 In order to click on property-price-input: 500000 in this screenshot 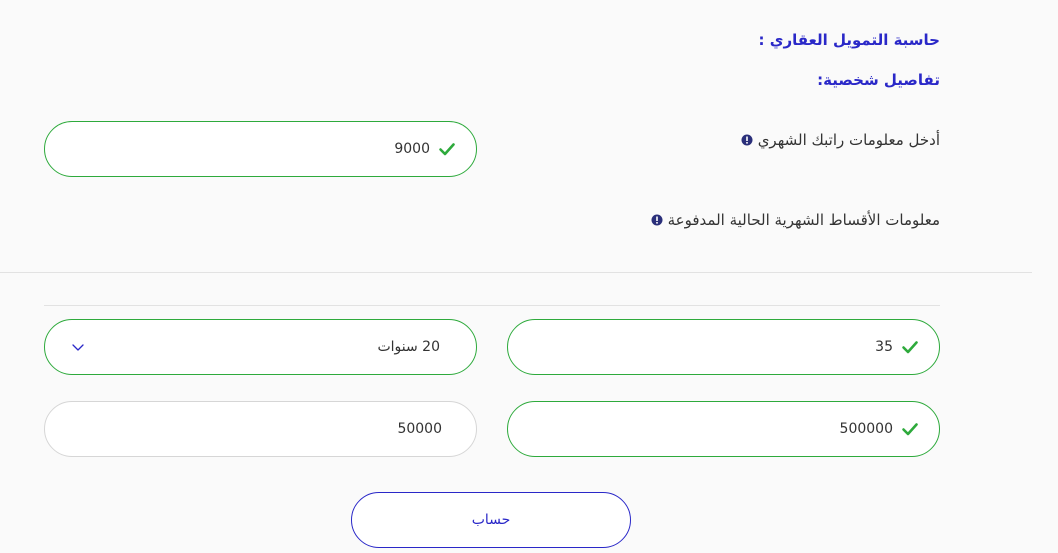, I will do `click(723, 429)`.